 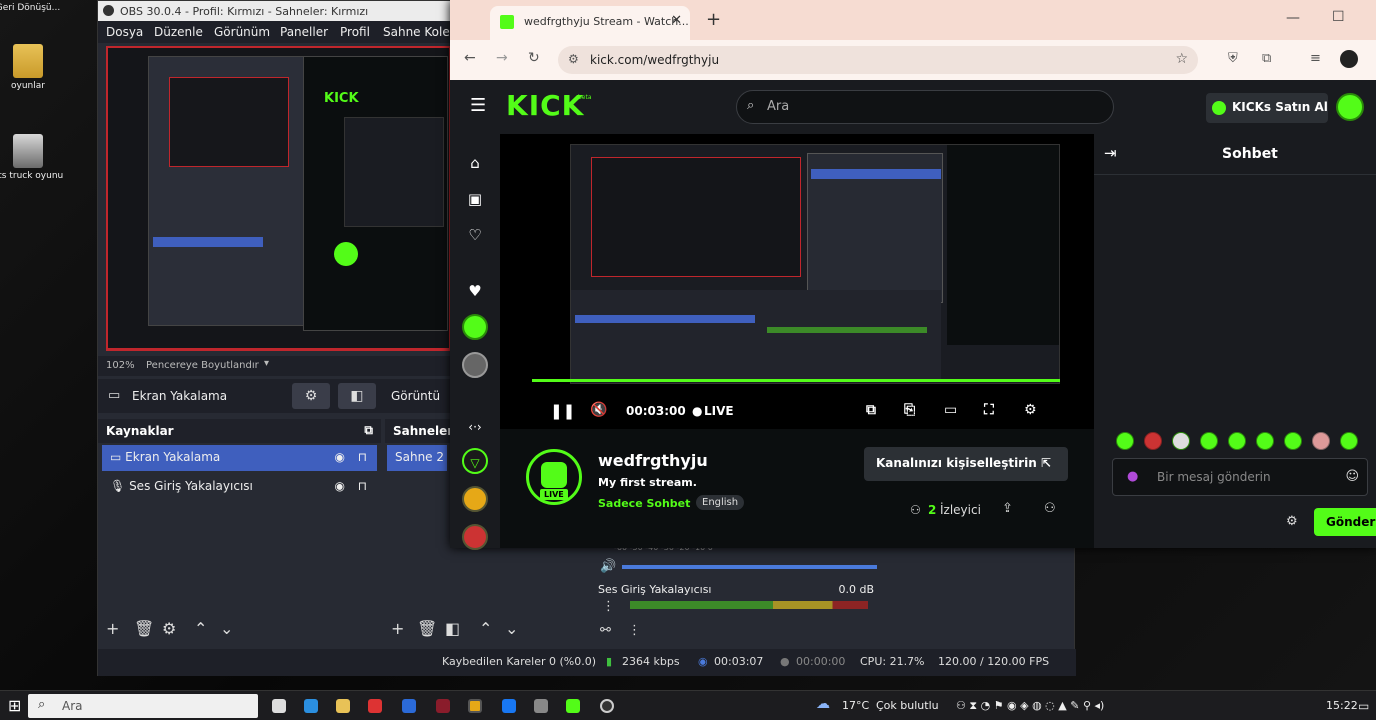 What do you see at coordinates (1030, 706) in the screenshot?
I see `tray-icons: ⚇ ⧗ ◔ ⚑ ◉ ◈ ◍ ◌ ▲ ✎ ⚲ ◂)` at bounding box center [1030, 706].